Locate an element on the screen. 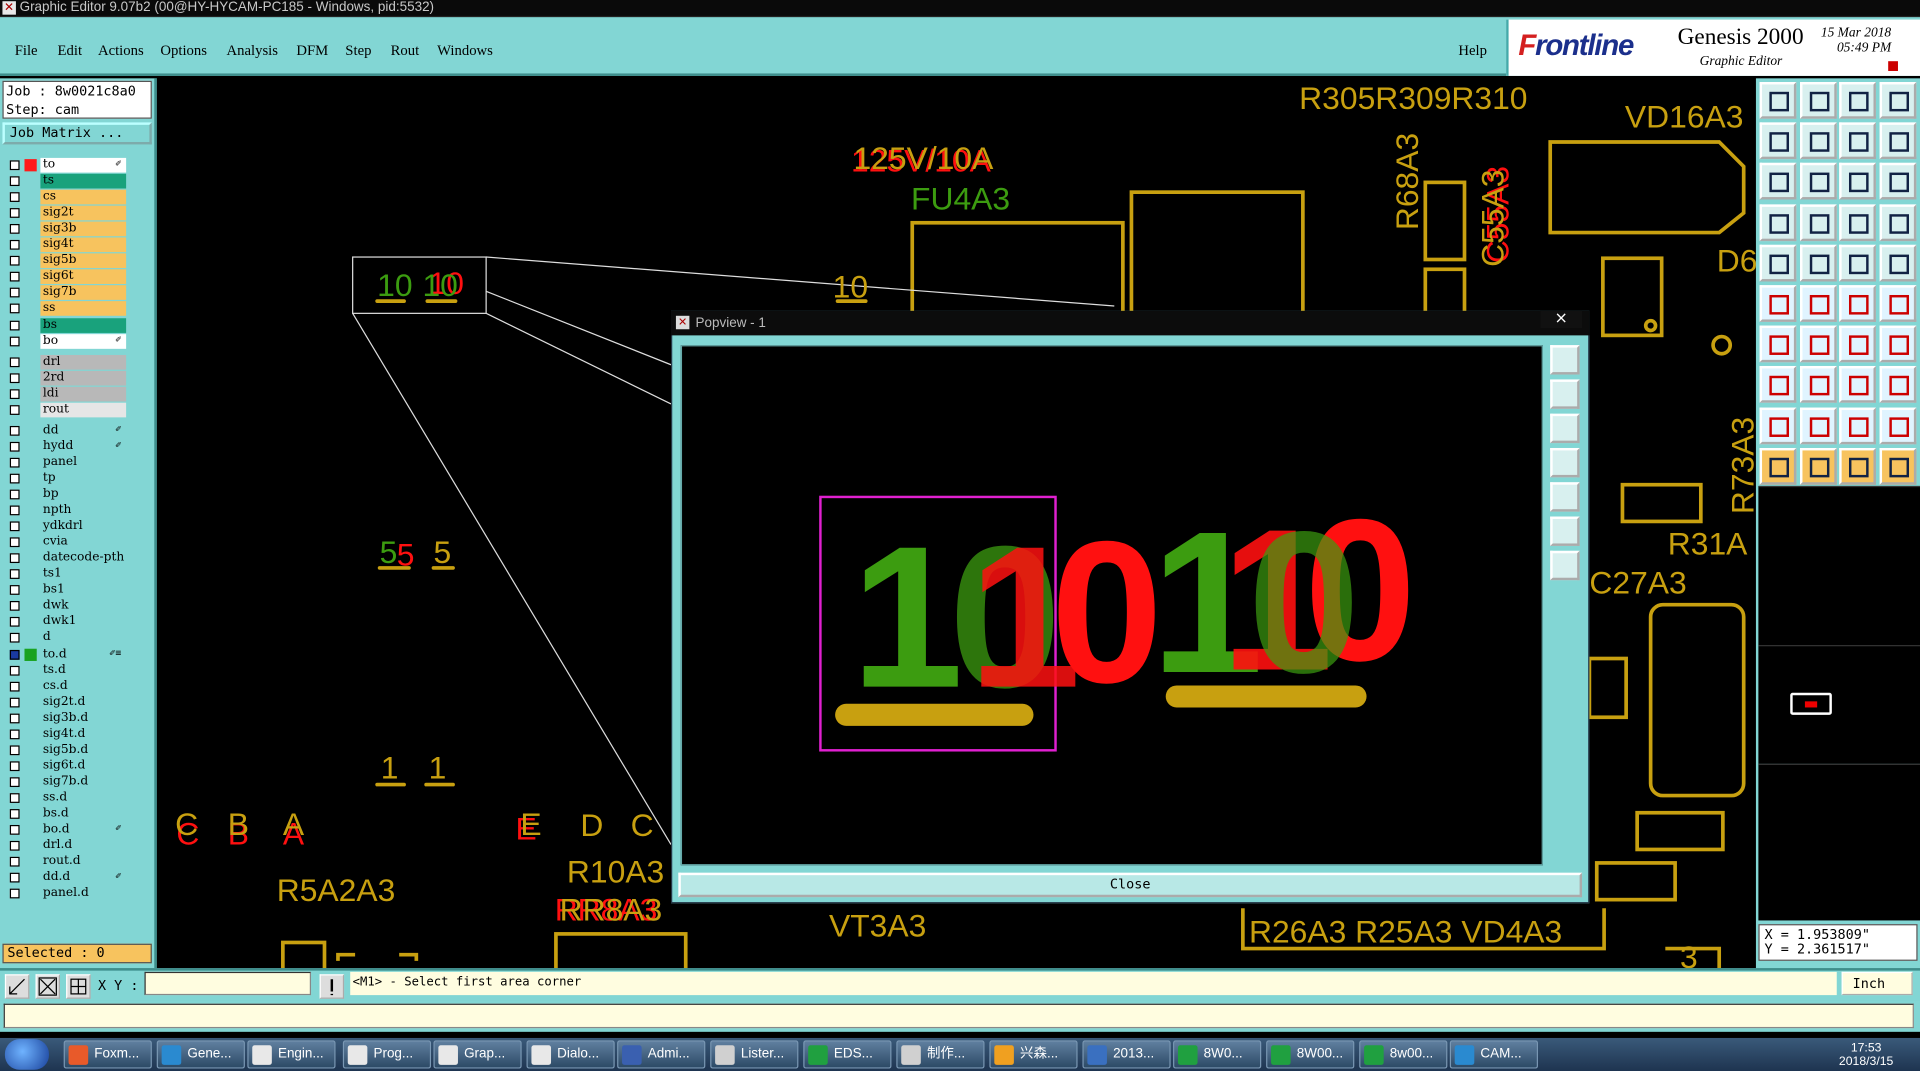 This screenshot has height=1071, width=1920. layer-name: npth is located at coordinates (83, 510).